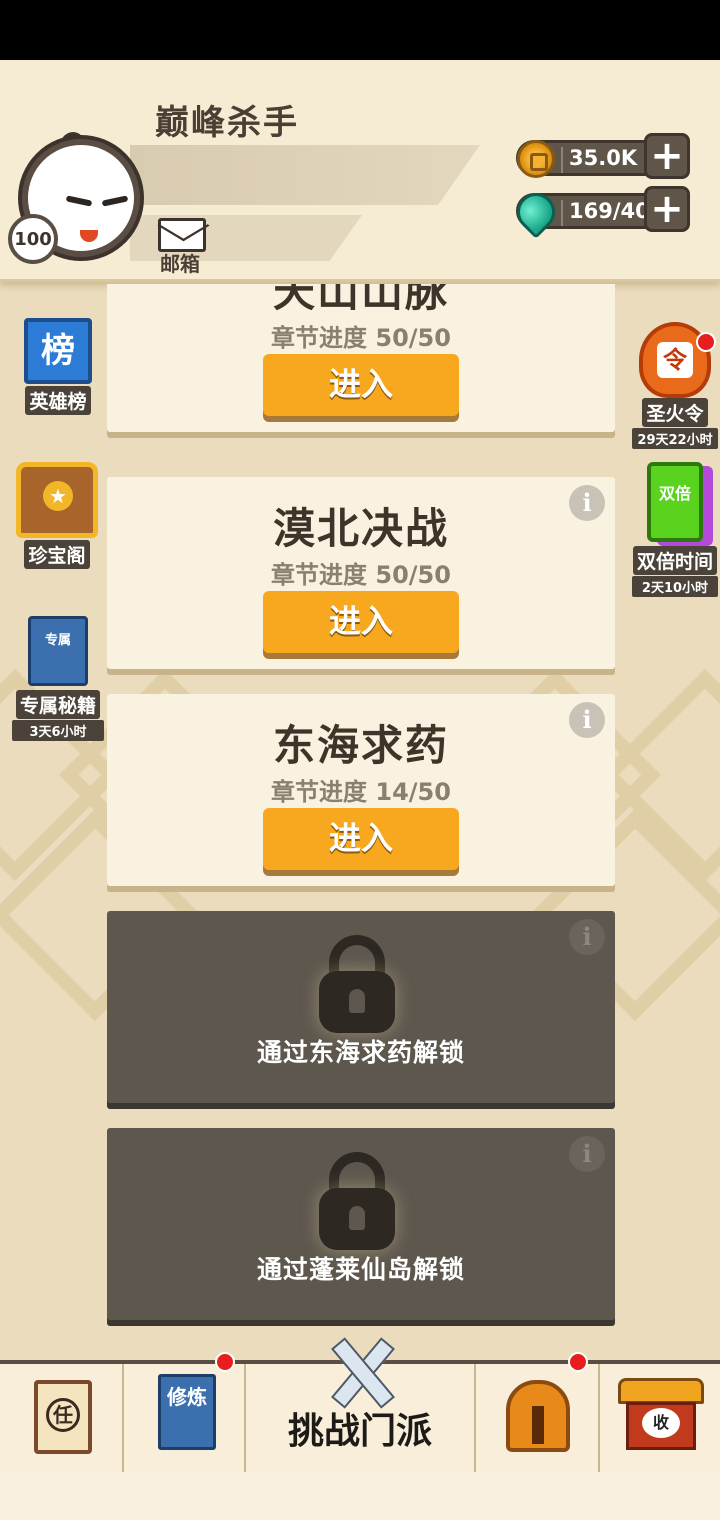 This screenshot has height=1520, width=720. Describe the element at coordinates (360, 1496) in the screenshot. I see `bottom-strip` at that location.